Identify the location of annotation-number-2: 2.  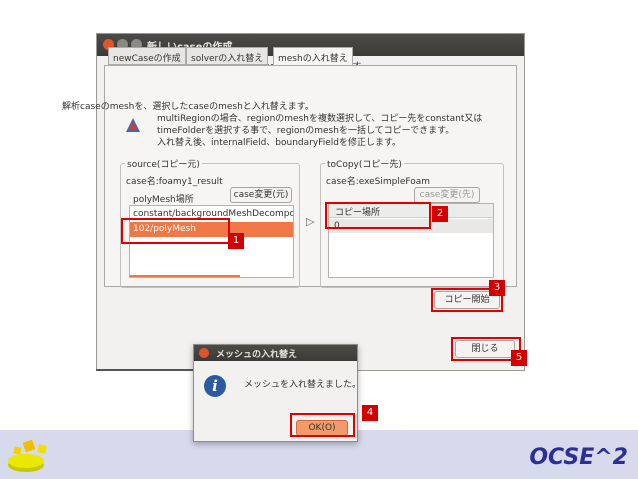
(440, 214).